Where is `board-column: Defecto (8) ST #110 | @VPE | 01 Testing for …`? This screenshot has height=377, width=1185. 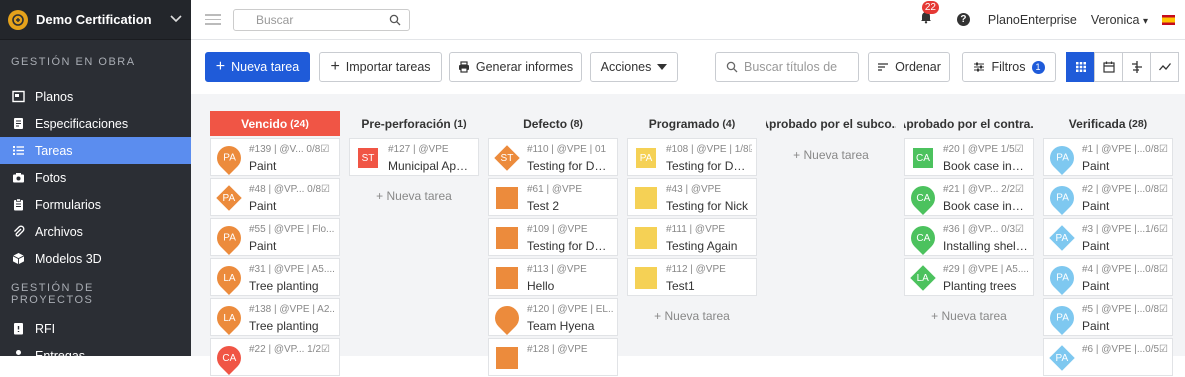
board-column: Defecto (8) ST #110 | @VPE | 01 Testing for … is located at coordinates (553, 244).